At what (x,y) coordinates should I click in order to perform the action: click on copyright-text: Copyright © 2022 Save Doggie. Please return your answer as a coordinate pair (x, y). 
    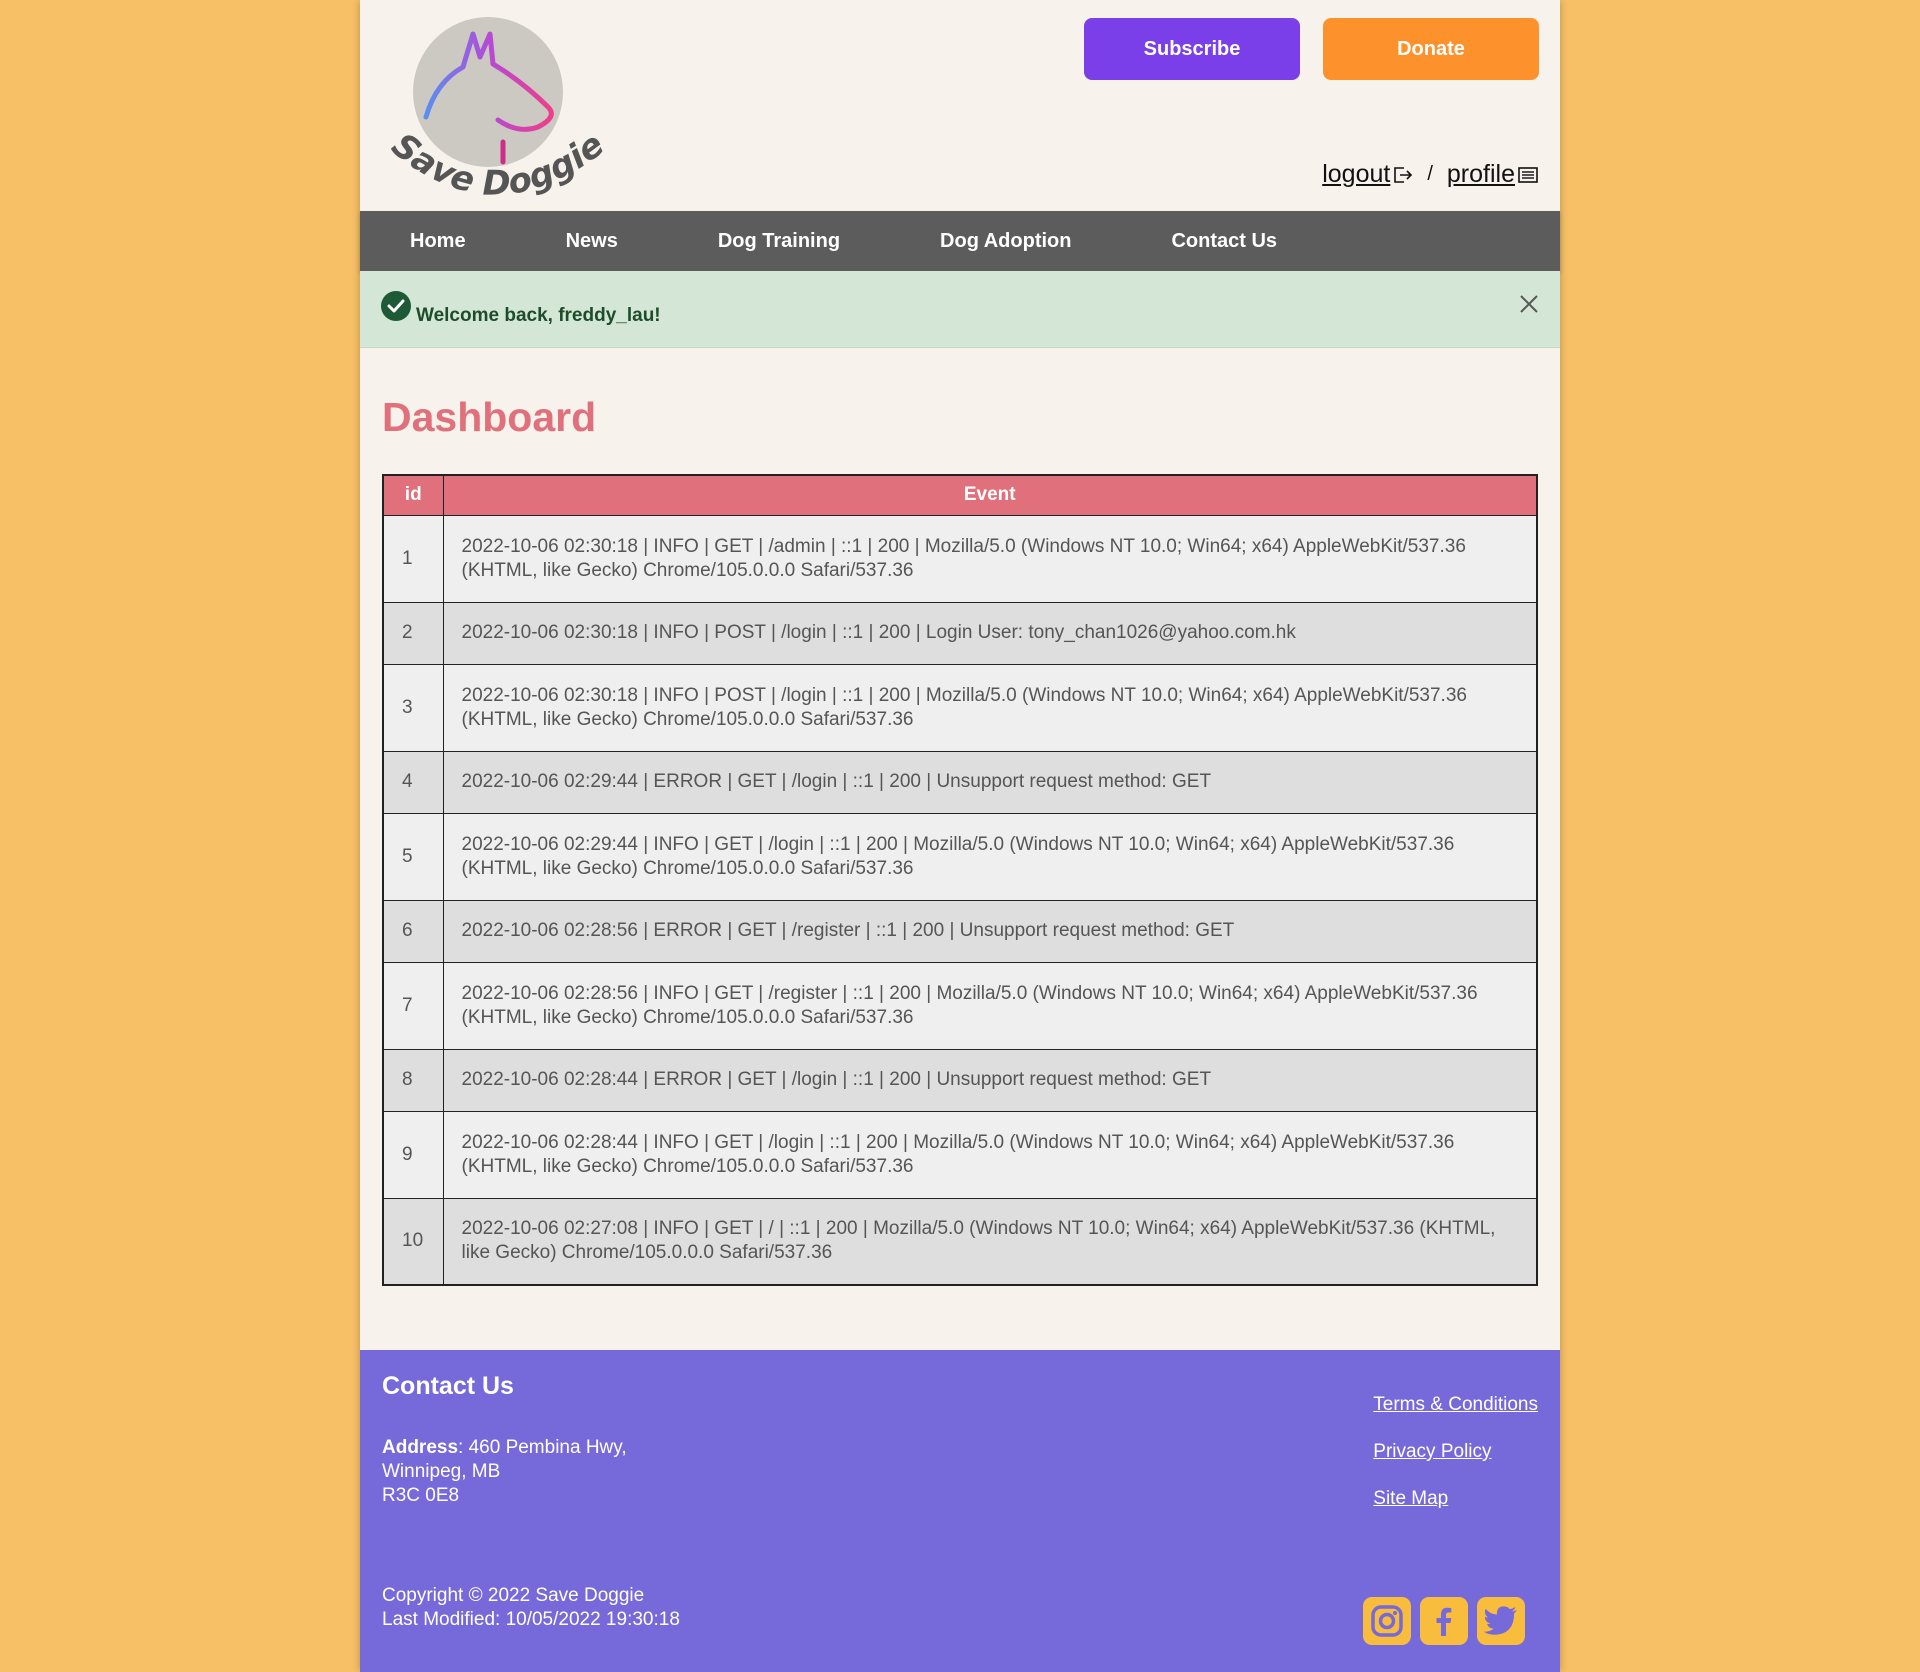
    Looking at the image, I should click on (513, 1595).